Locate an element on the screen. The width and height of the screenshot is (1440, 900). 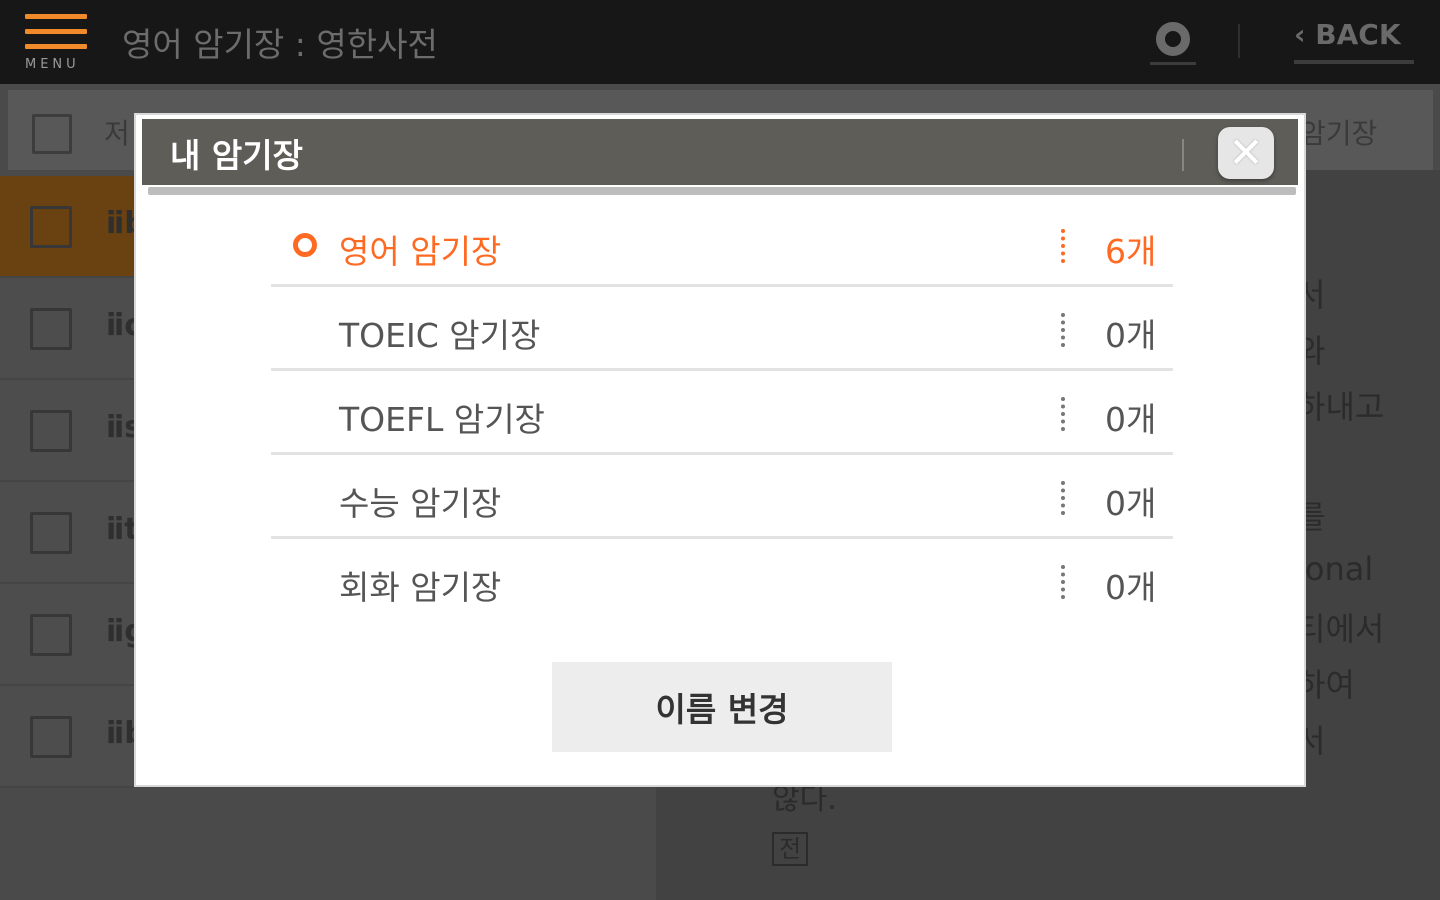
detail-tag: 전 is located at coordinates (790, 849).